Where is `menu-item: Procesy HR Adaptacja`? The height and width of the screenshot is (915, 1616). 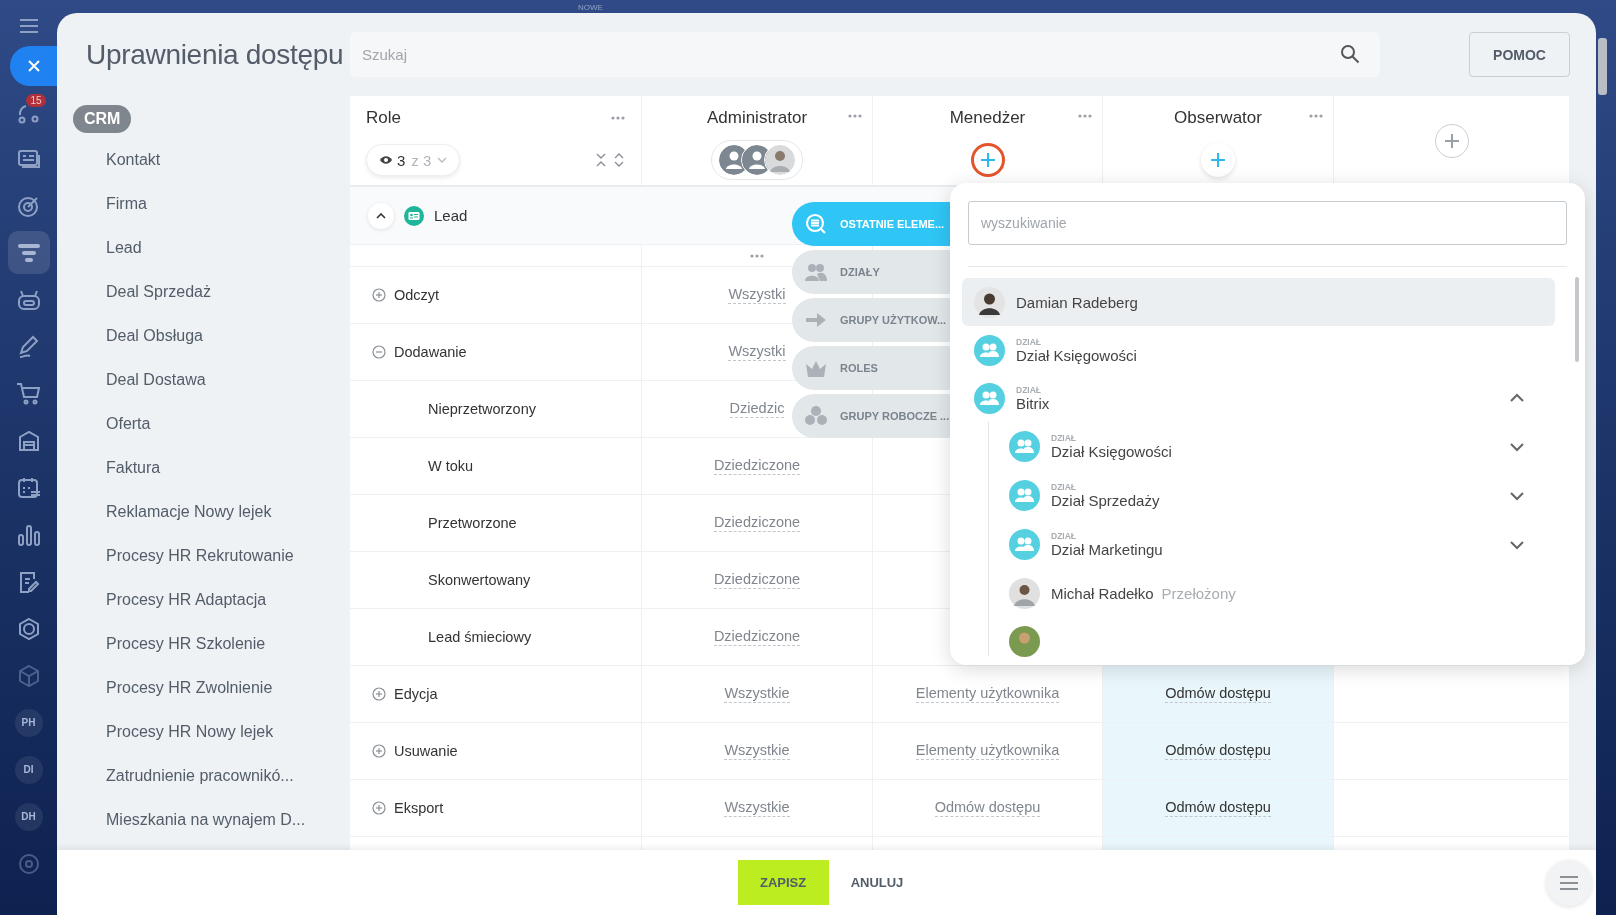 menu-item: Procesy HR Adaptacja is located at coordinates (203, 600).